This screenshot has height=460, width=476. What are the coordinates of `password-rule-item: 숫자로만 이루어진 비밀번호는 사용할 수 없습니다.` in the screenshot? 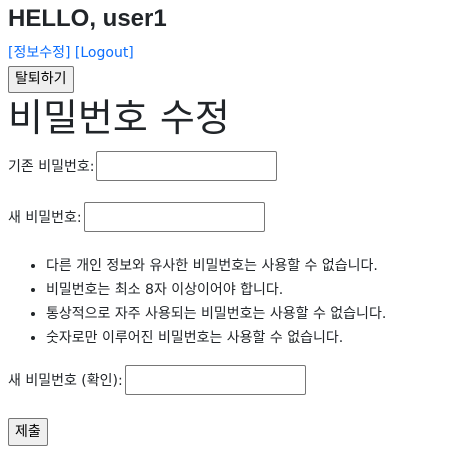 It's located at (216, 338).